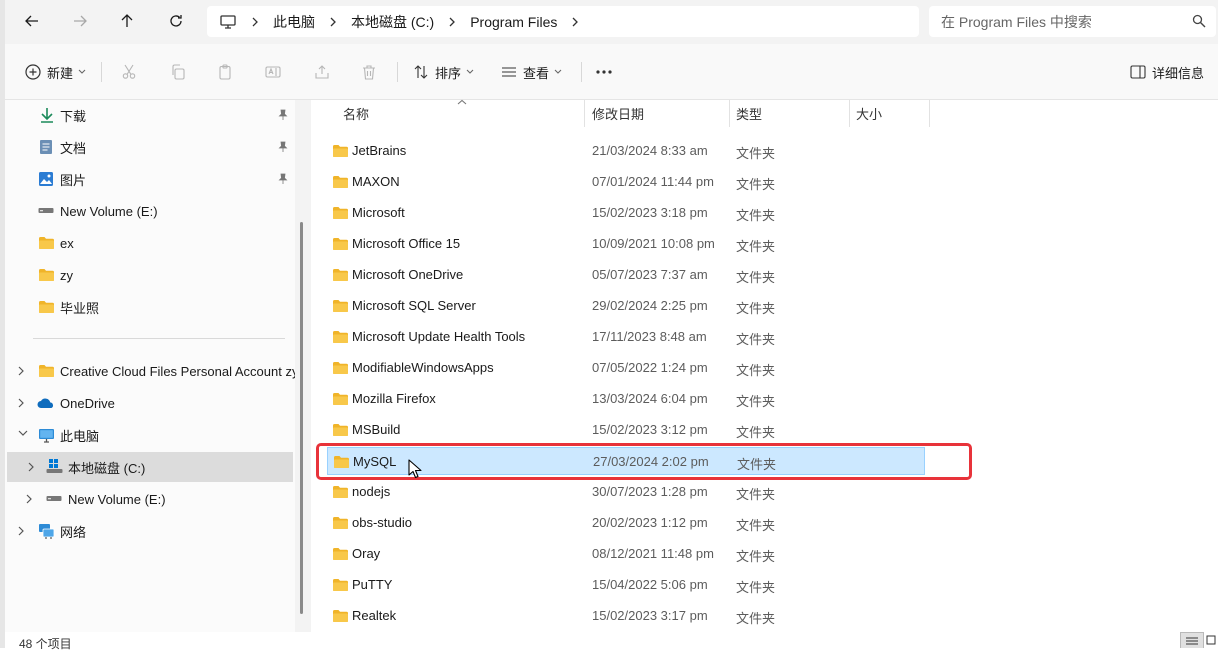  Describe the element at coordinates (322, 72) in the screenshot. I see `share-button` at that location.